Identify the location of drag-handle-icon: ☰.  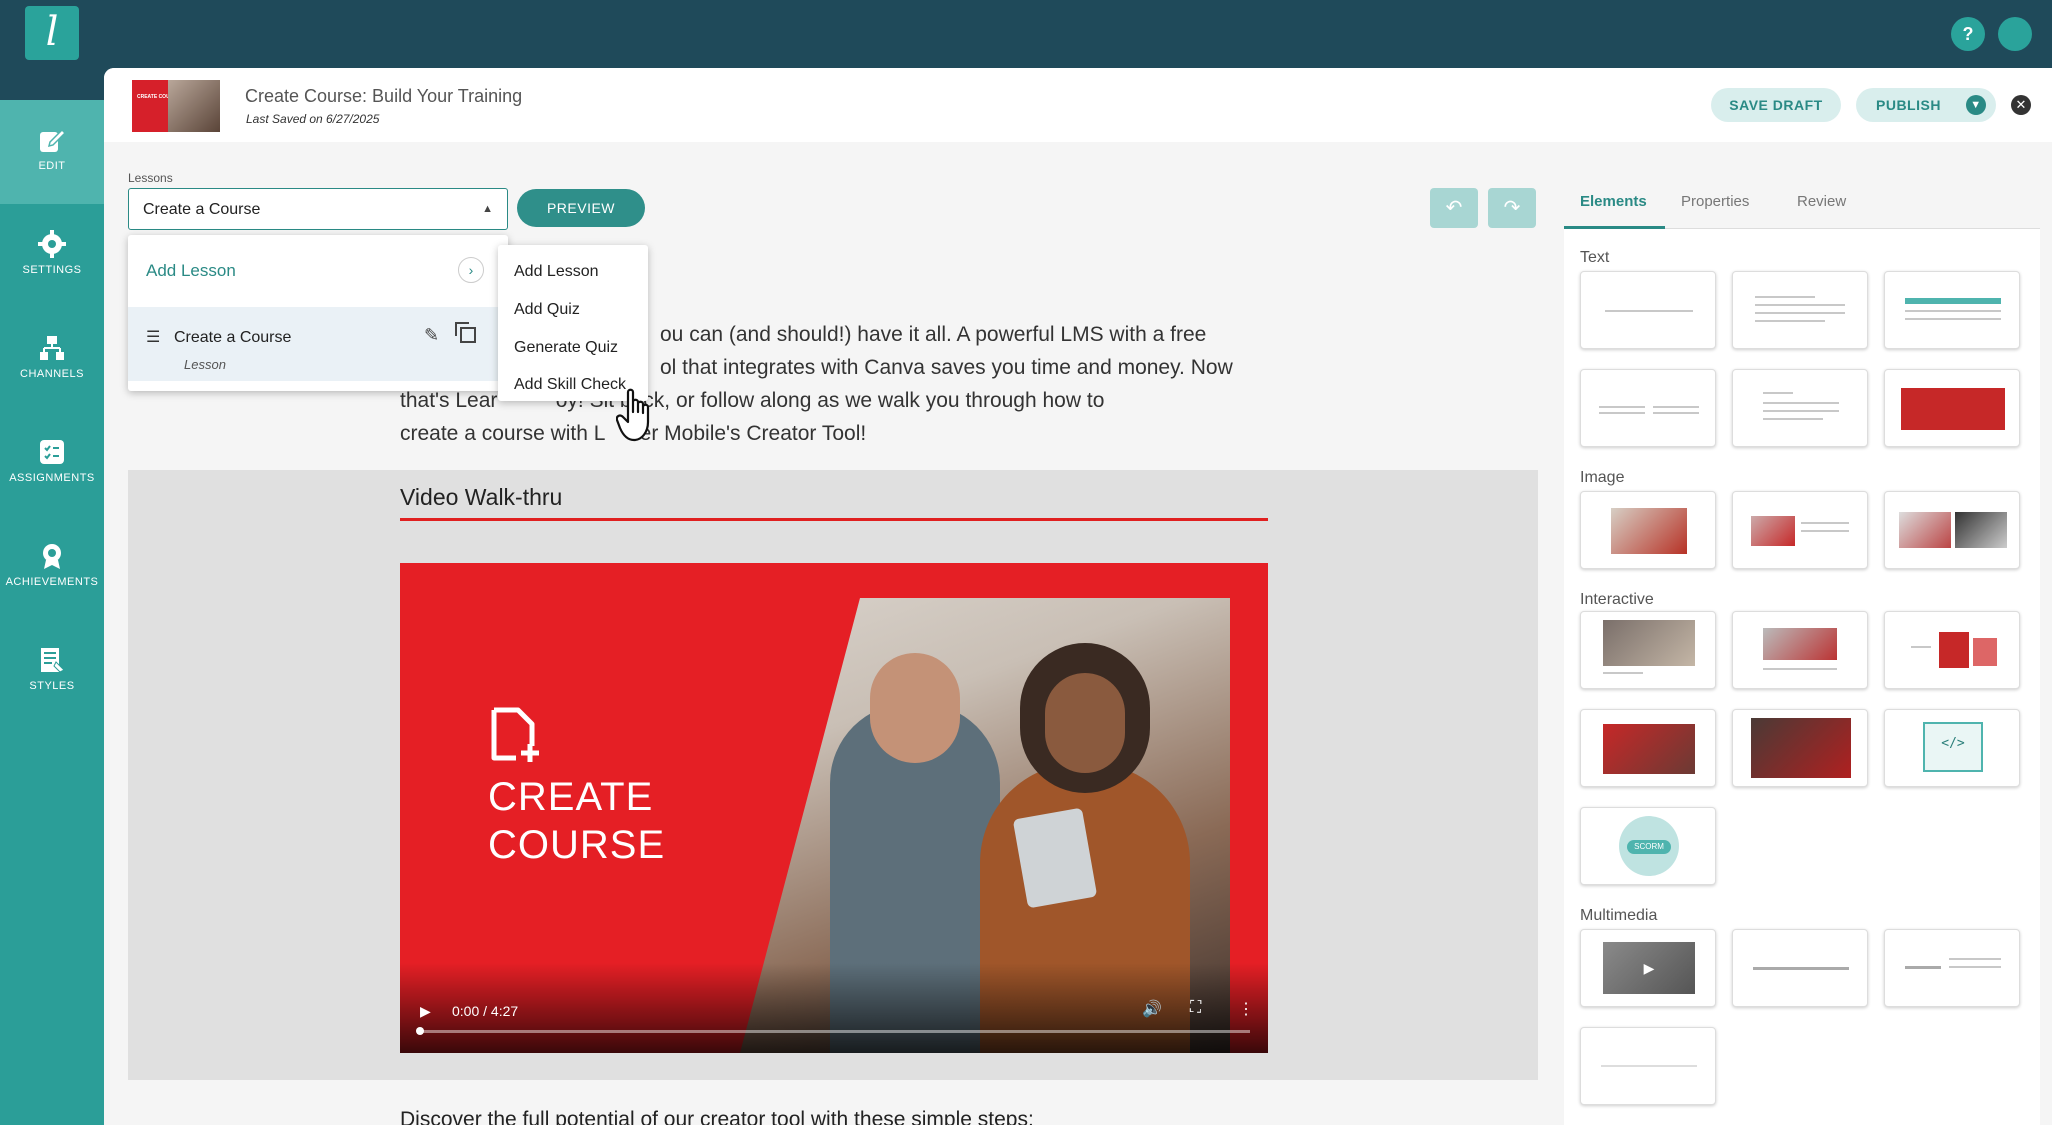
(153, 337).